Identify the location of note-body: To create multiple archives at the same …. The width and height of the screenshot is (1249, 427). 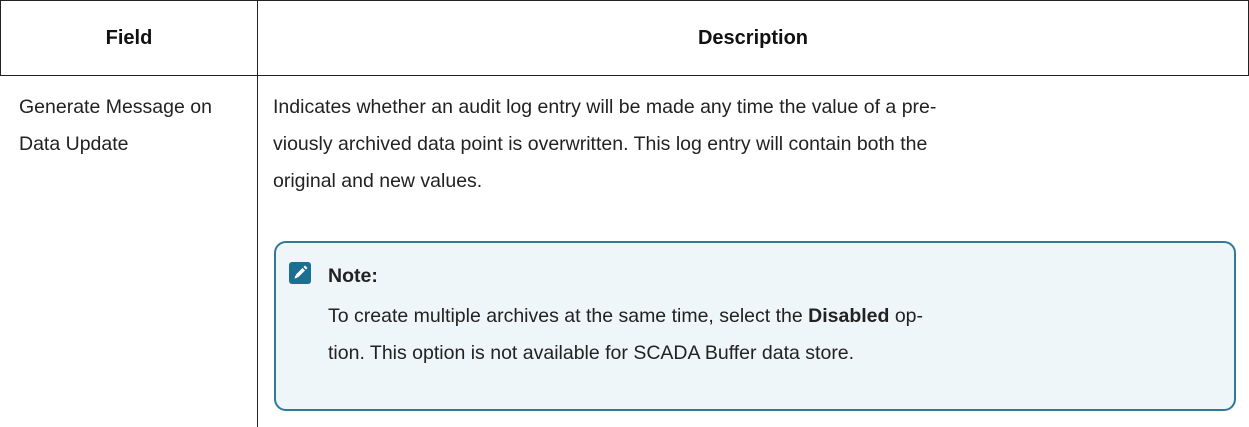
(773, 335).